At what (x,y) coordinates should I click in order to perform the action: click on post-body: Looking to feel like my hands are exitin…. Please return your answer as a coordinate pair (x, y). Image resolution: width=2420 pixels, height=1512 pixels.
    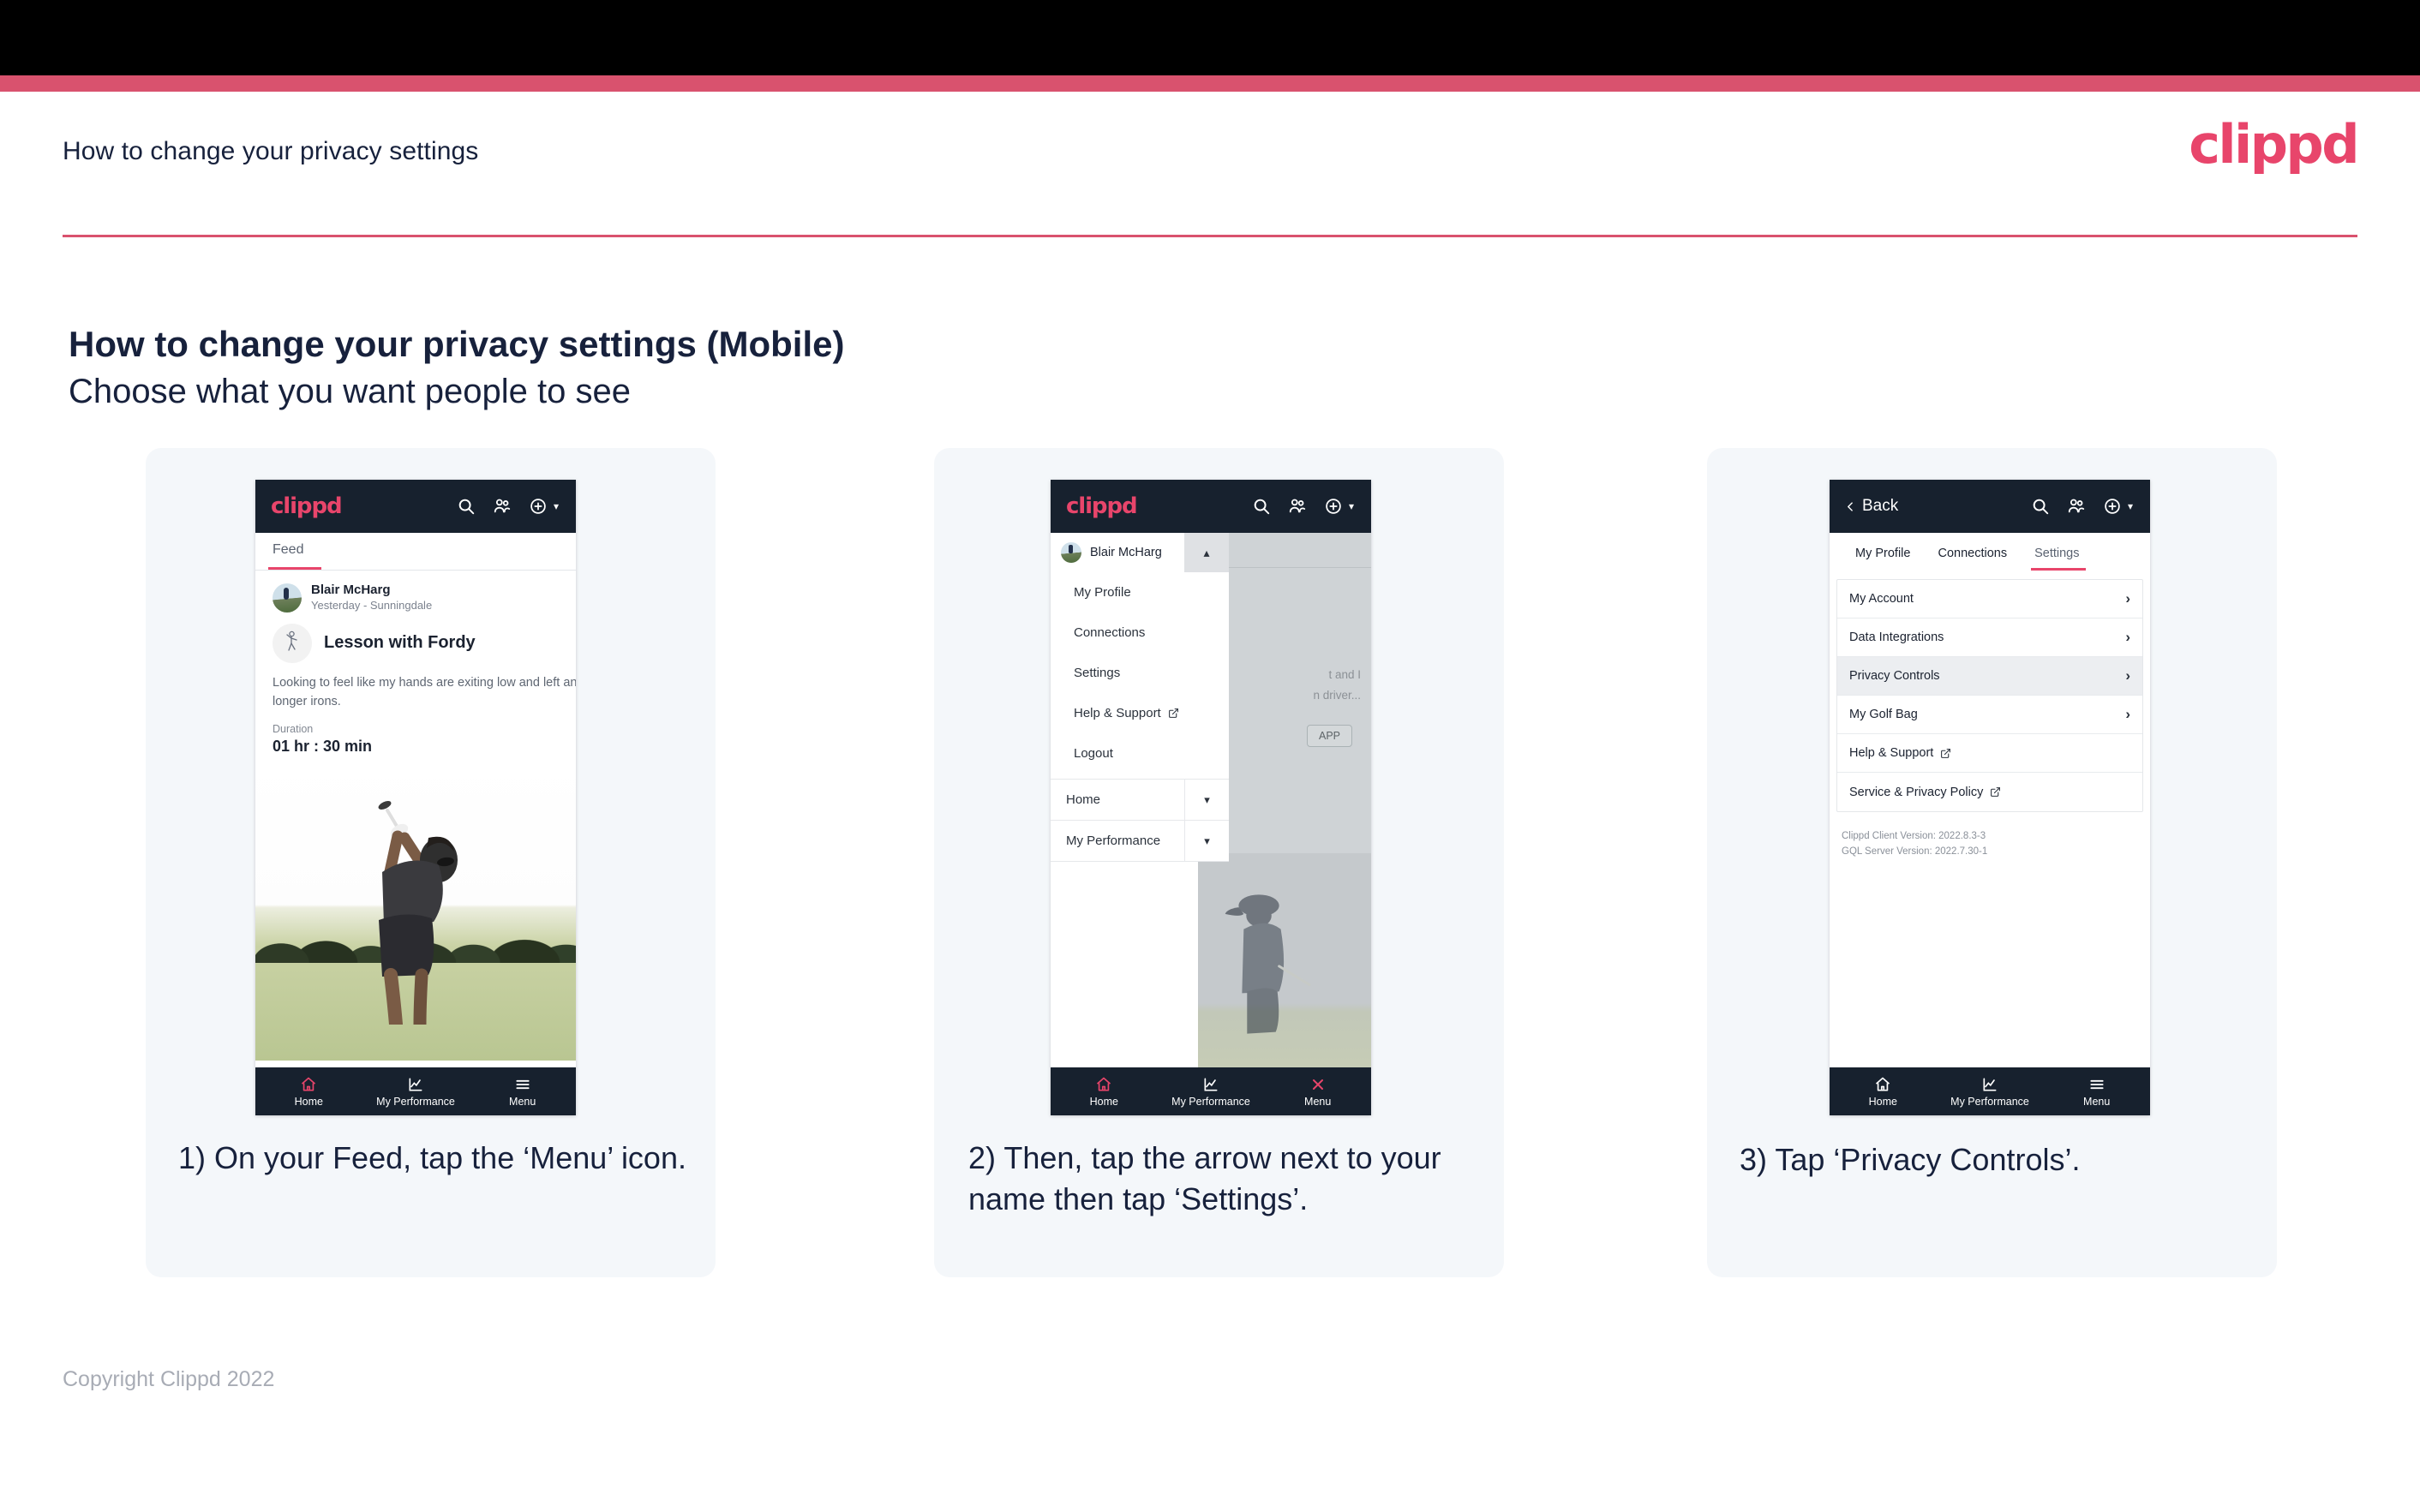
    Looking at the image, I should click on (424, 692).